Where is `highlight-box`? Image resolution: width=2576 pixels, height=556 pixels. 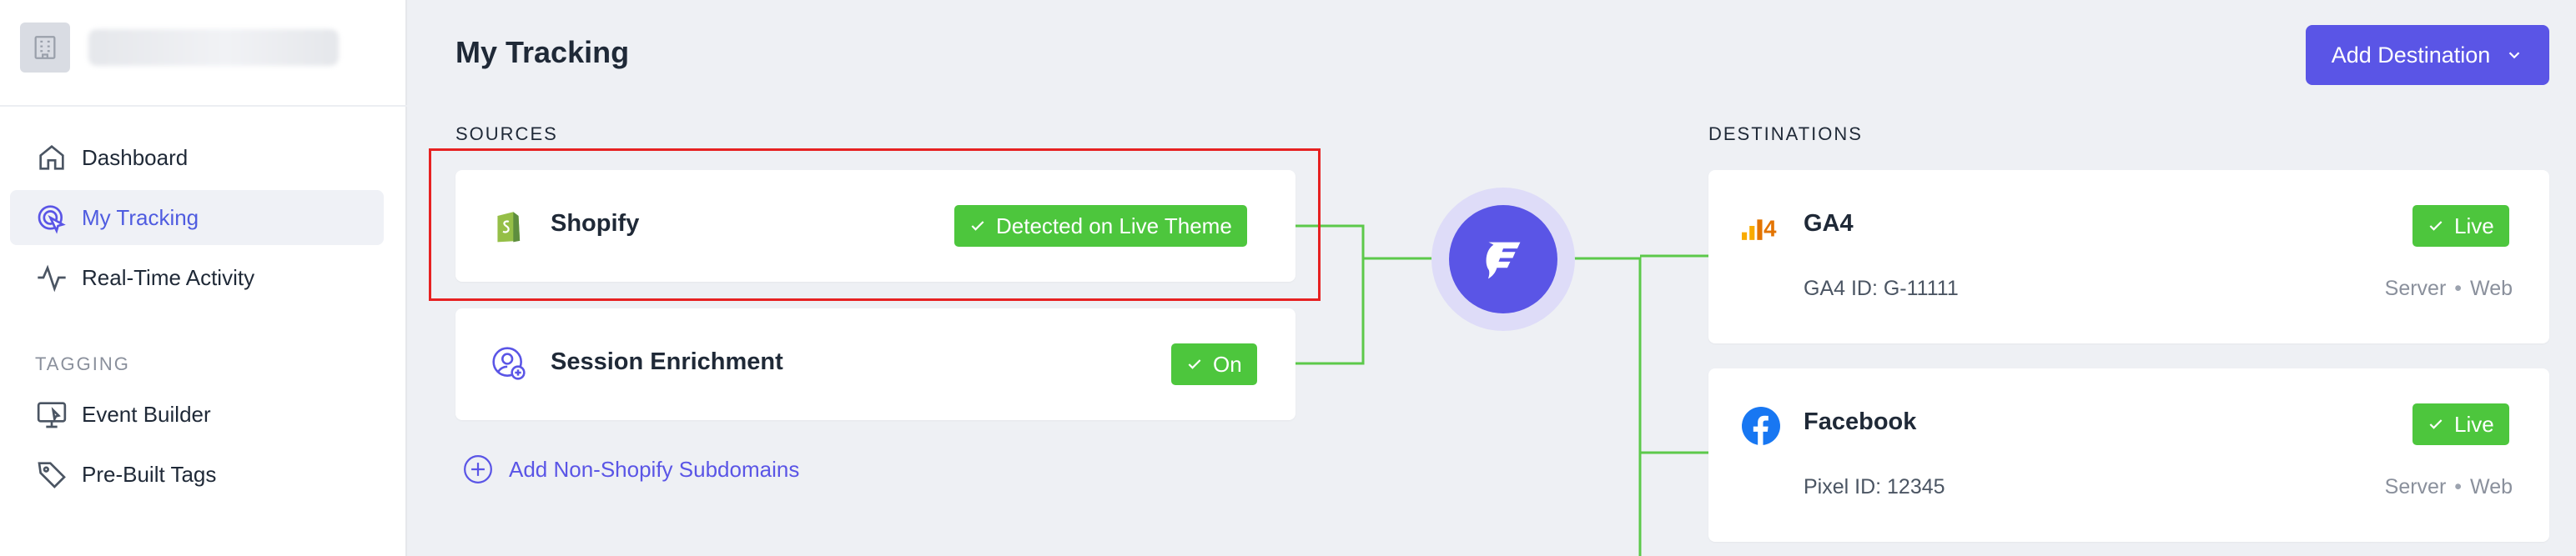 highlight-box is located at coordinates (875, 225).